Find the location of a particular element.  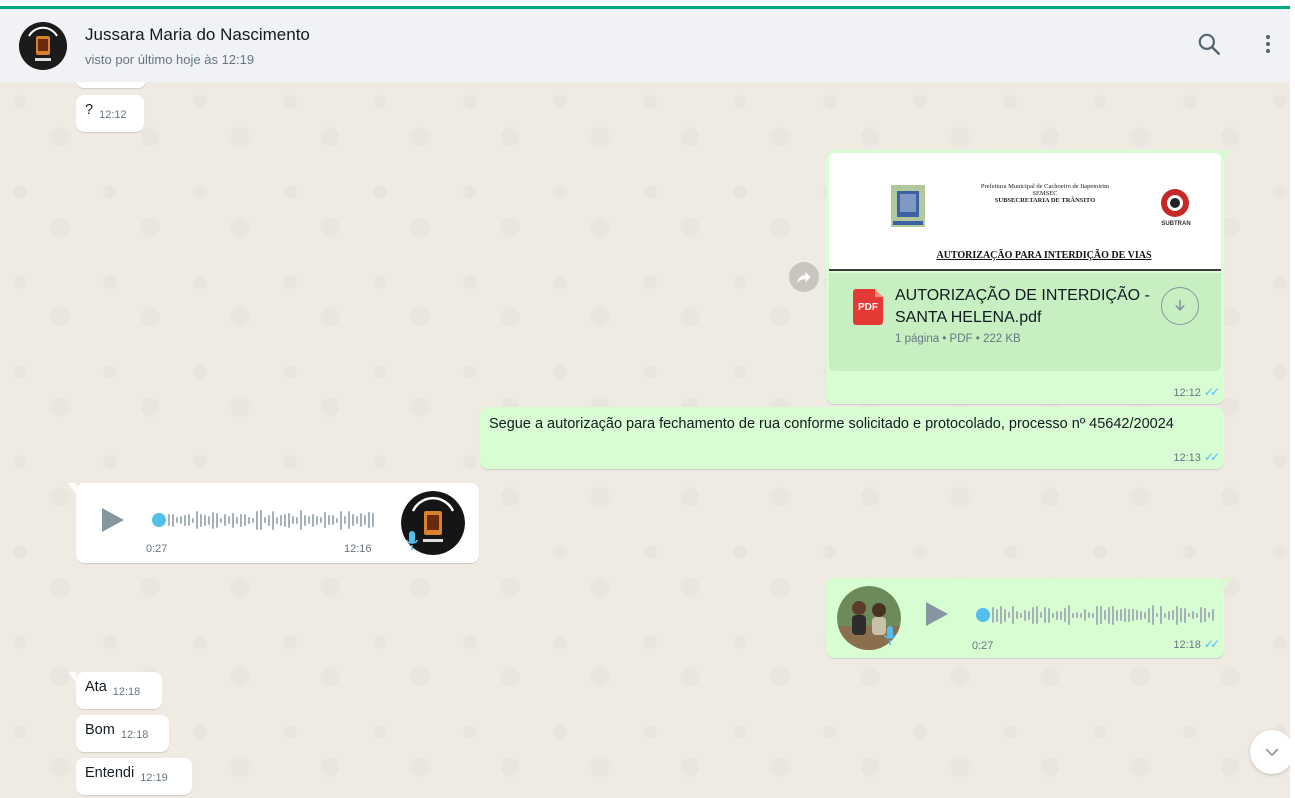

message-incoming: ? 12:12 is located at coordinates (110, 113).